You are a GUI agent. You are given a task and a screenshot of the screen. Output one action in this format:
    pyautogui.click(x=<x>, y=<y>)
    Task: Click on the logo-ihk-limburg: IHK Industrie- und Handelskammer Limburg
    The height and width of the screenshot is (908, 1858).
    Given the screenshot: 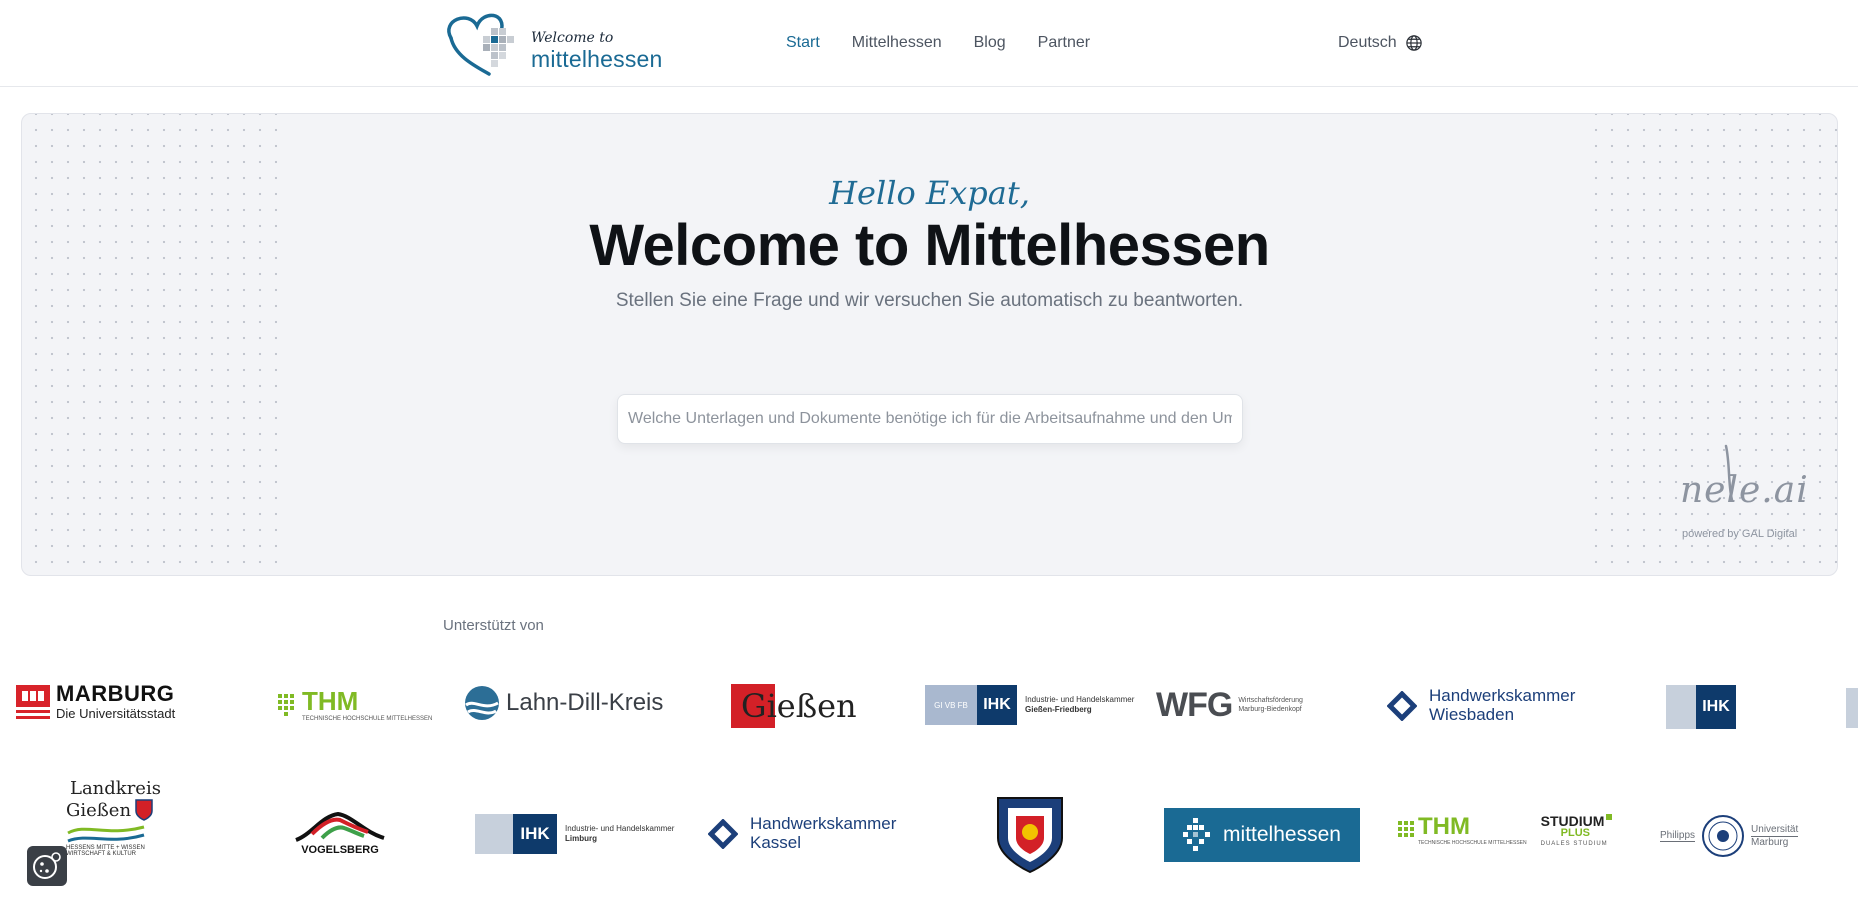 What is the action you would take?
    pyautogui.click(x=574, y=834)
    